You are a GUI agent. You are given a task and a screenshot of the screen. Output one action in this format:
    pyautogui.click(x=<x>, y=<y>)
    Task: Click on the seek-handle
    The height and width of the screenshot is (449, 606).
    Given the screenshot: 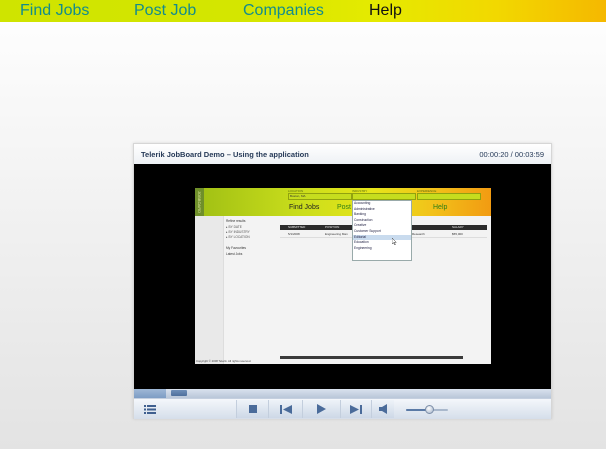 What is the action you would take?
    pyautogui.click(x=179, y=393)
    